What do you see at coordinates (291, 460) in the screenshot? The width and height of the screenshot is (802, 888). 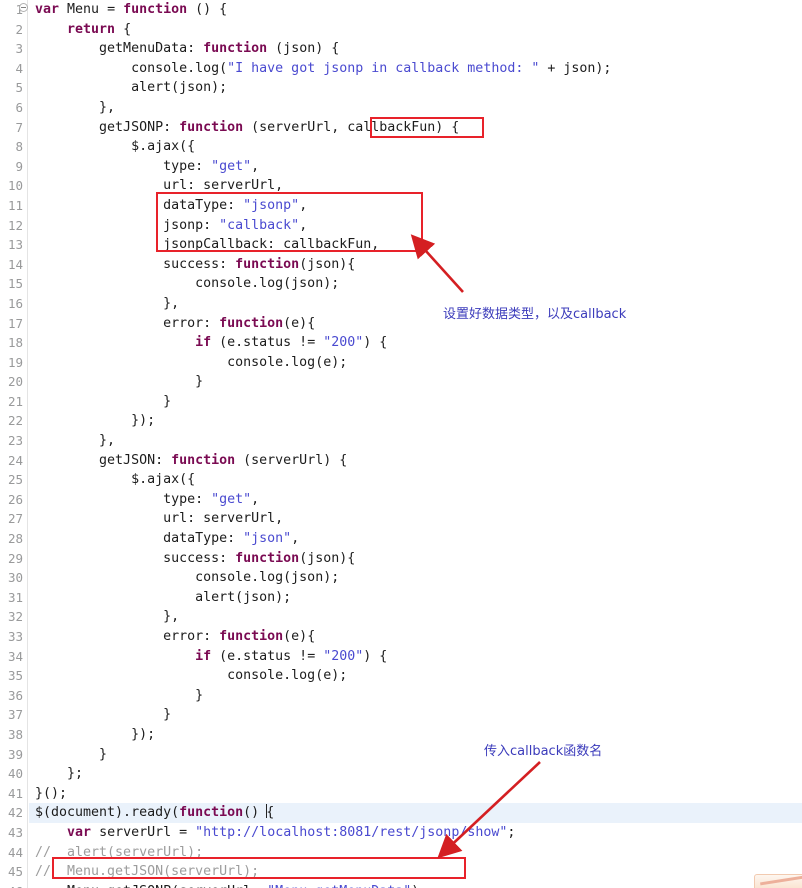 I see `code-token-plain: (serverUrl) {` at bounding box center [291, 460].